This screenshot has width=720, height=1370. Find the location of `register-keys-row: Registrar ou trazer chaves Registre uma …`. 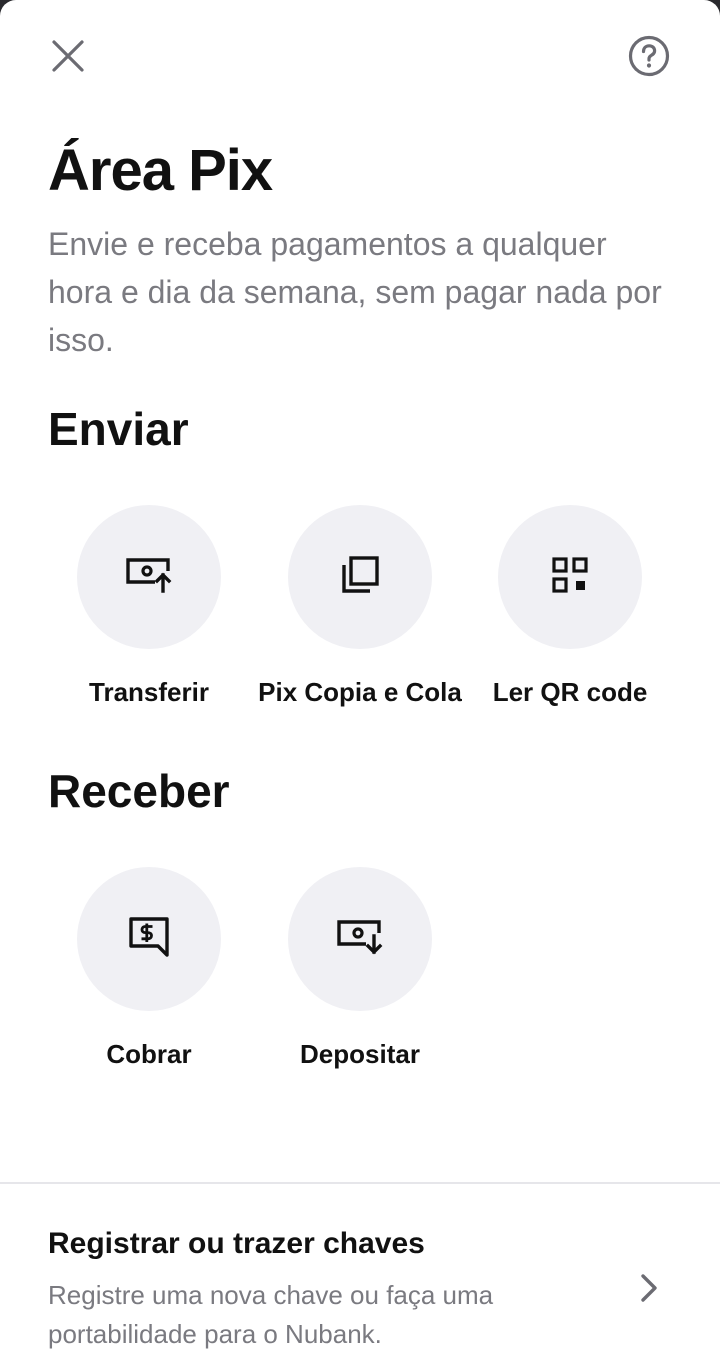

register-keys-row: Registrar ou trazer chaves Registre uma … is located at coordinates (360, 1277).